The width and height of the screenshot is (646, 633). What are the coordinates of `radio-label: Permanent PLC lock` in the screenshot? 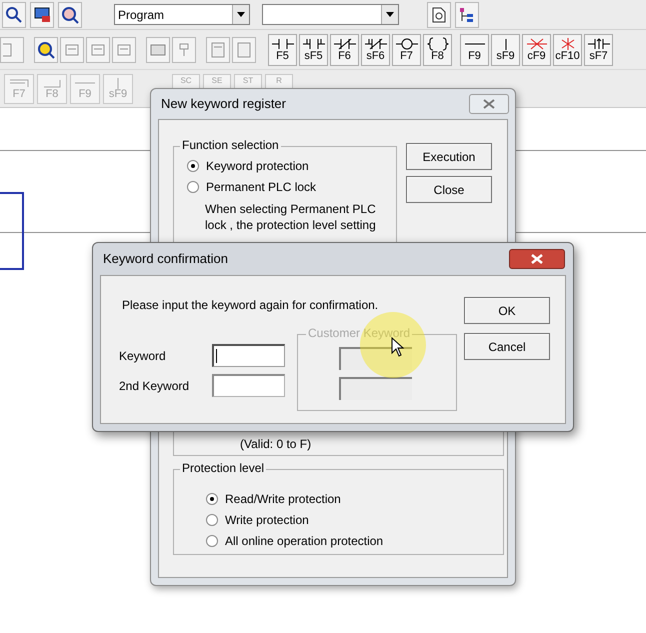 It's located at (261, 187).